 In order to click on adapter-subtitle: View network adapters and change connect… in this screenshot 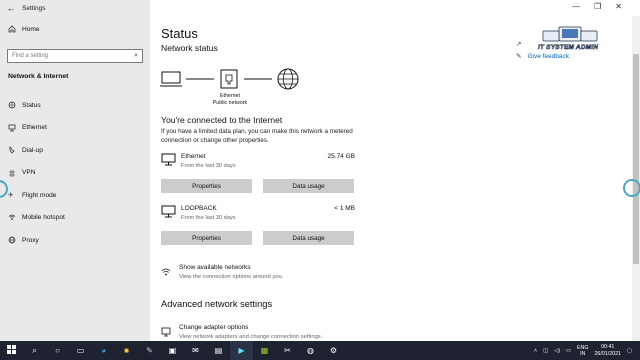, I will do `click(251, 337)`.